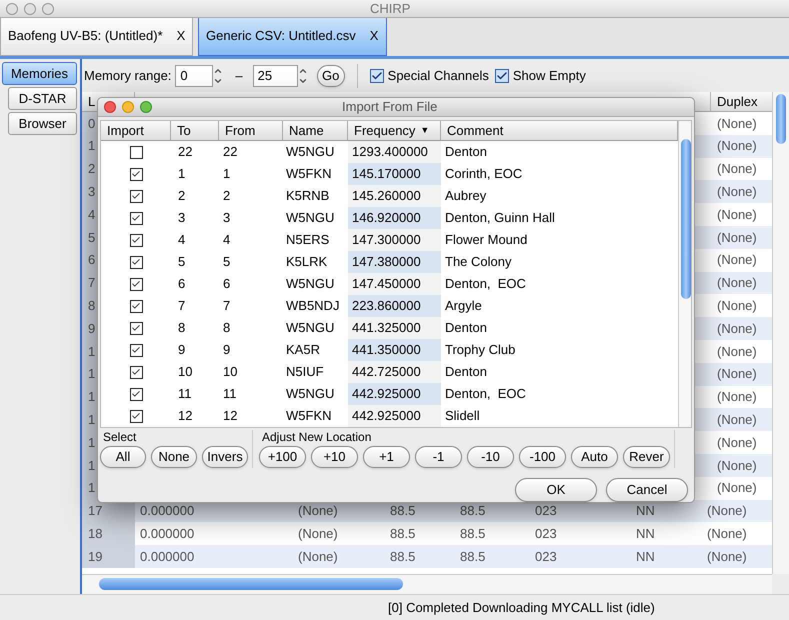  Describe the element at coordinates (306, 262) in the screenshot. I see `table-cell-text: K5LRK` at that location.